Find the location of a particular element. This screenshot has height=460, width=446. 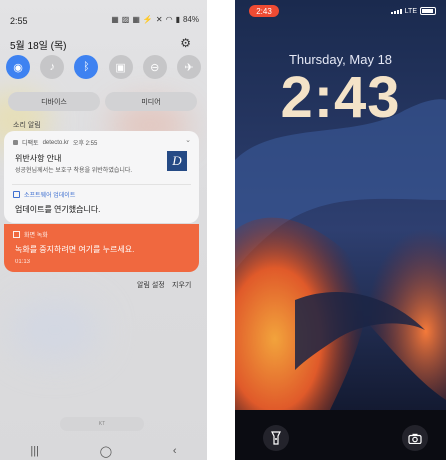

software-update-message: 업데이트를 연기했습니다. is located at coordinates (58, 209).